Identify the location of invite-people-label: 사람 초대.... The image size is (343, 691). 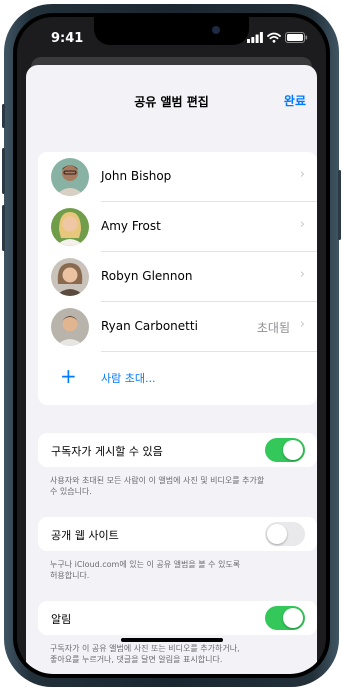
(128, 378).